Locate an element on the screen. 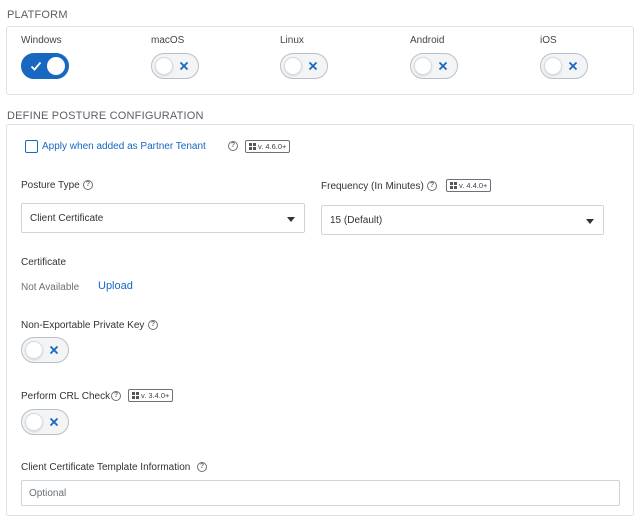  platform-label-windows: Windows is located at coordinates (41, 40).